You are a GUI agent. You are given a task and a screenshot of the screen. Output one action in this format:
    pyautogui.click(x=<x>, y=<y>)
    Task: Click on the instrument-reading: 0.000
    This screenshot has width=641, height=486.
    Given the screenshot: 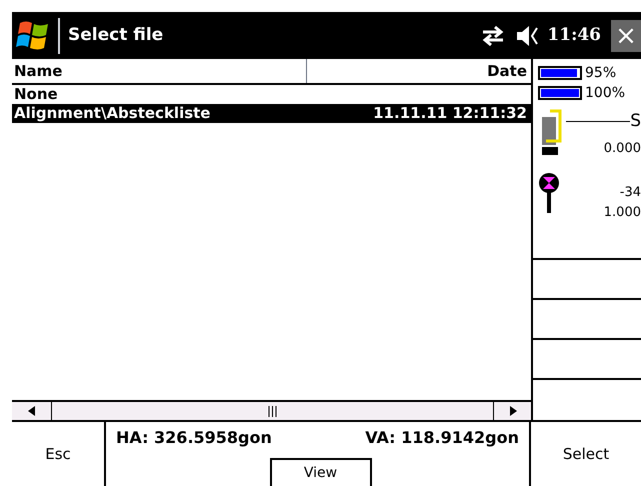 What is the action you would take?
    pyautogui.click(x=622, y=149)
    